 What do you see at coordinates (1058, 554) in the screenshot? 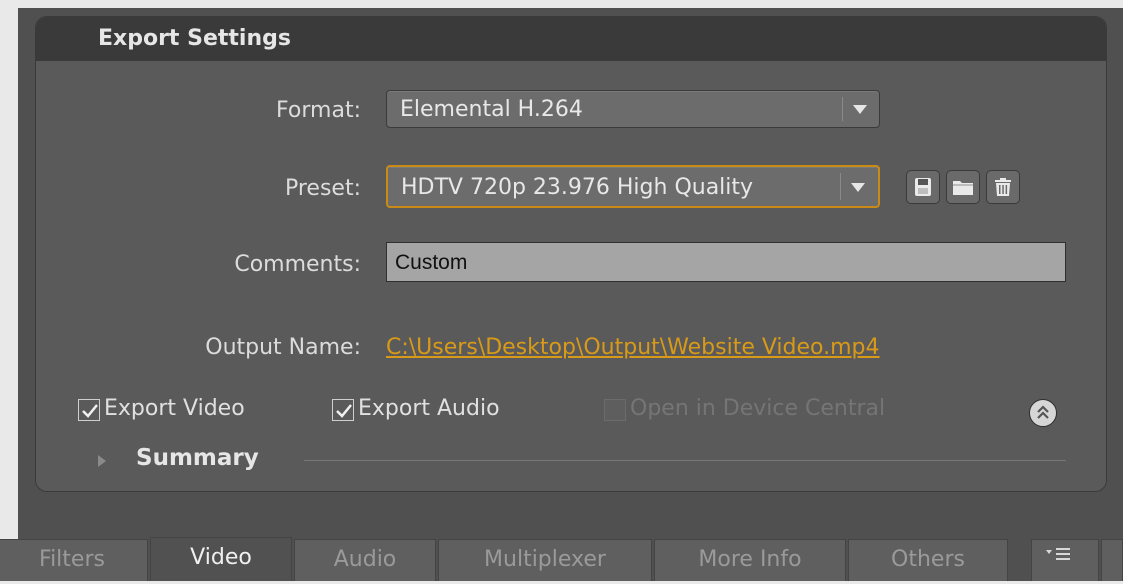
I see `panel-menu-icon` at bounding box center [1058, 554].